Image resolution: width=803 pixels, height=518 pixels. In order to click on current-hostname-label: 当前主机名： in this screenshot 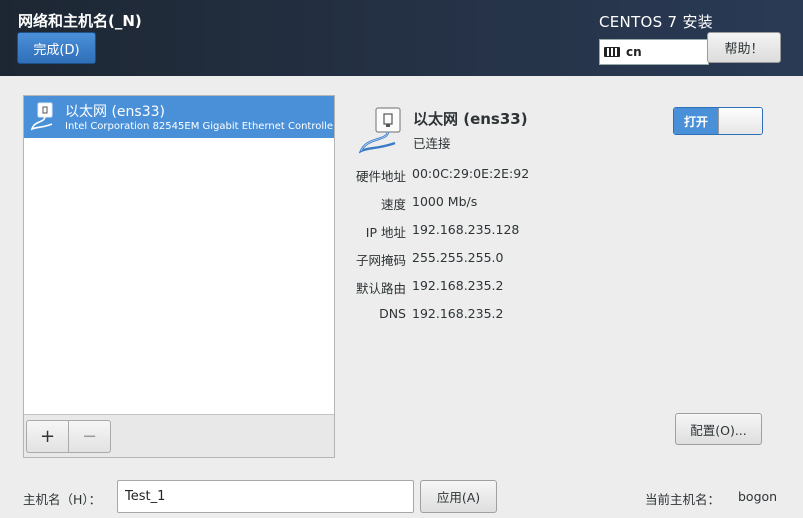, I will do `click(683, 499)`.